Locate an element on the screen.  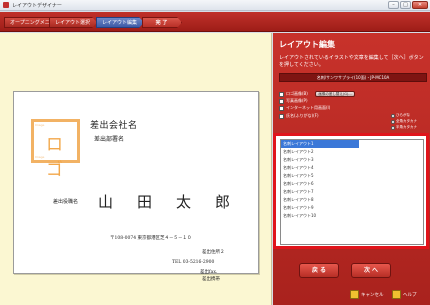
layout-list-item: 名刺レイアウト10 is located at coordinates (352, 216).